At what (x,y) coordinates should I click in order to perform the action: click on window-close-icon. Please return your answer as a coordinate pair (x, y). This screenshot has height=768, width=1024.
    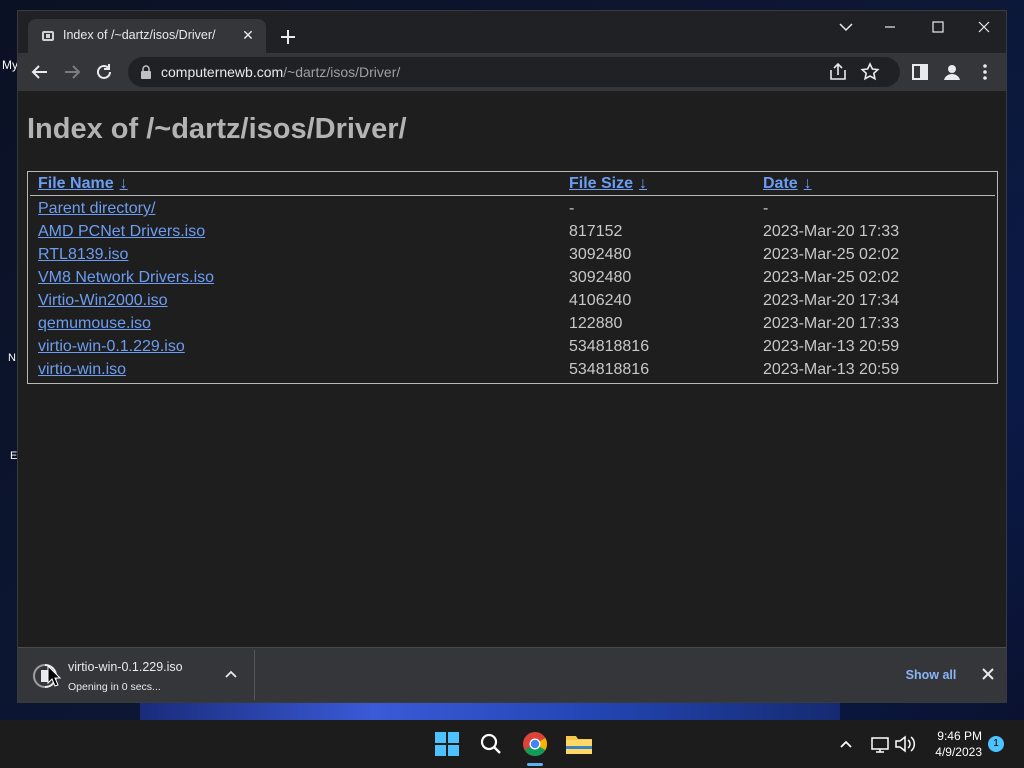
    Looking at the image, I should click on (984, 27).